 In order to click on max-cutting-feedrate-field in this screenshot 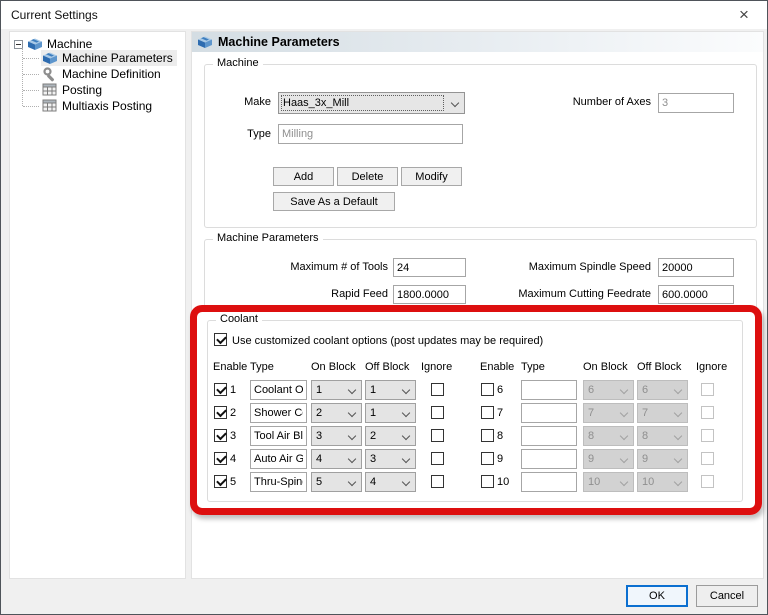, I will do `click(696, 294)`.